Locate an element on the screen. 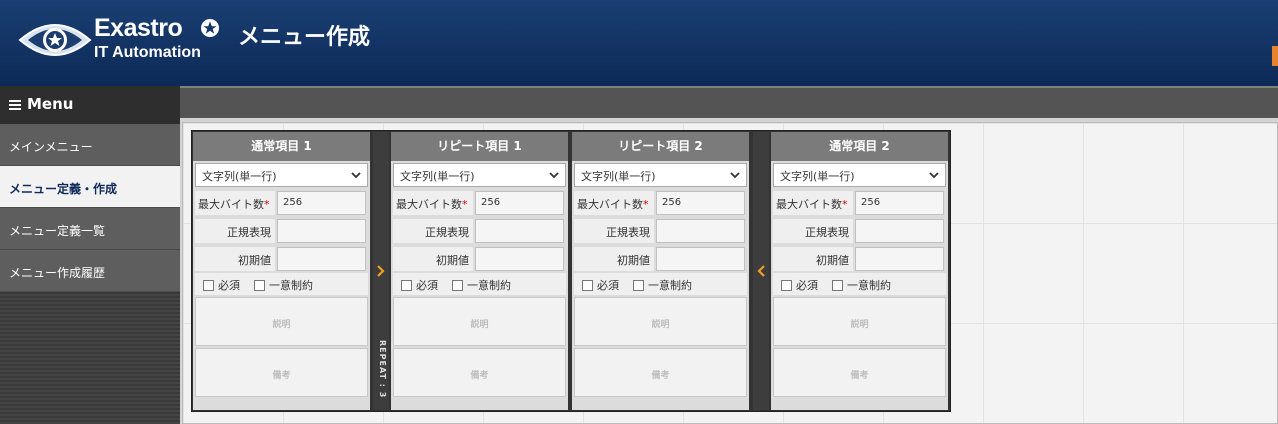 This screenshot has height=424, width=1278. logo-word: Exastro is located at coordinates (138, 28).